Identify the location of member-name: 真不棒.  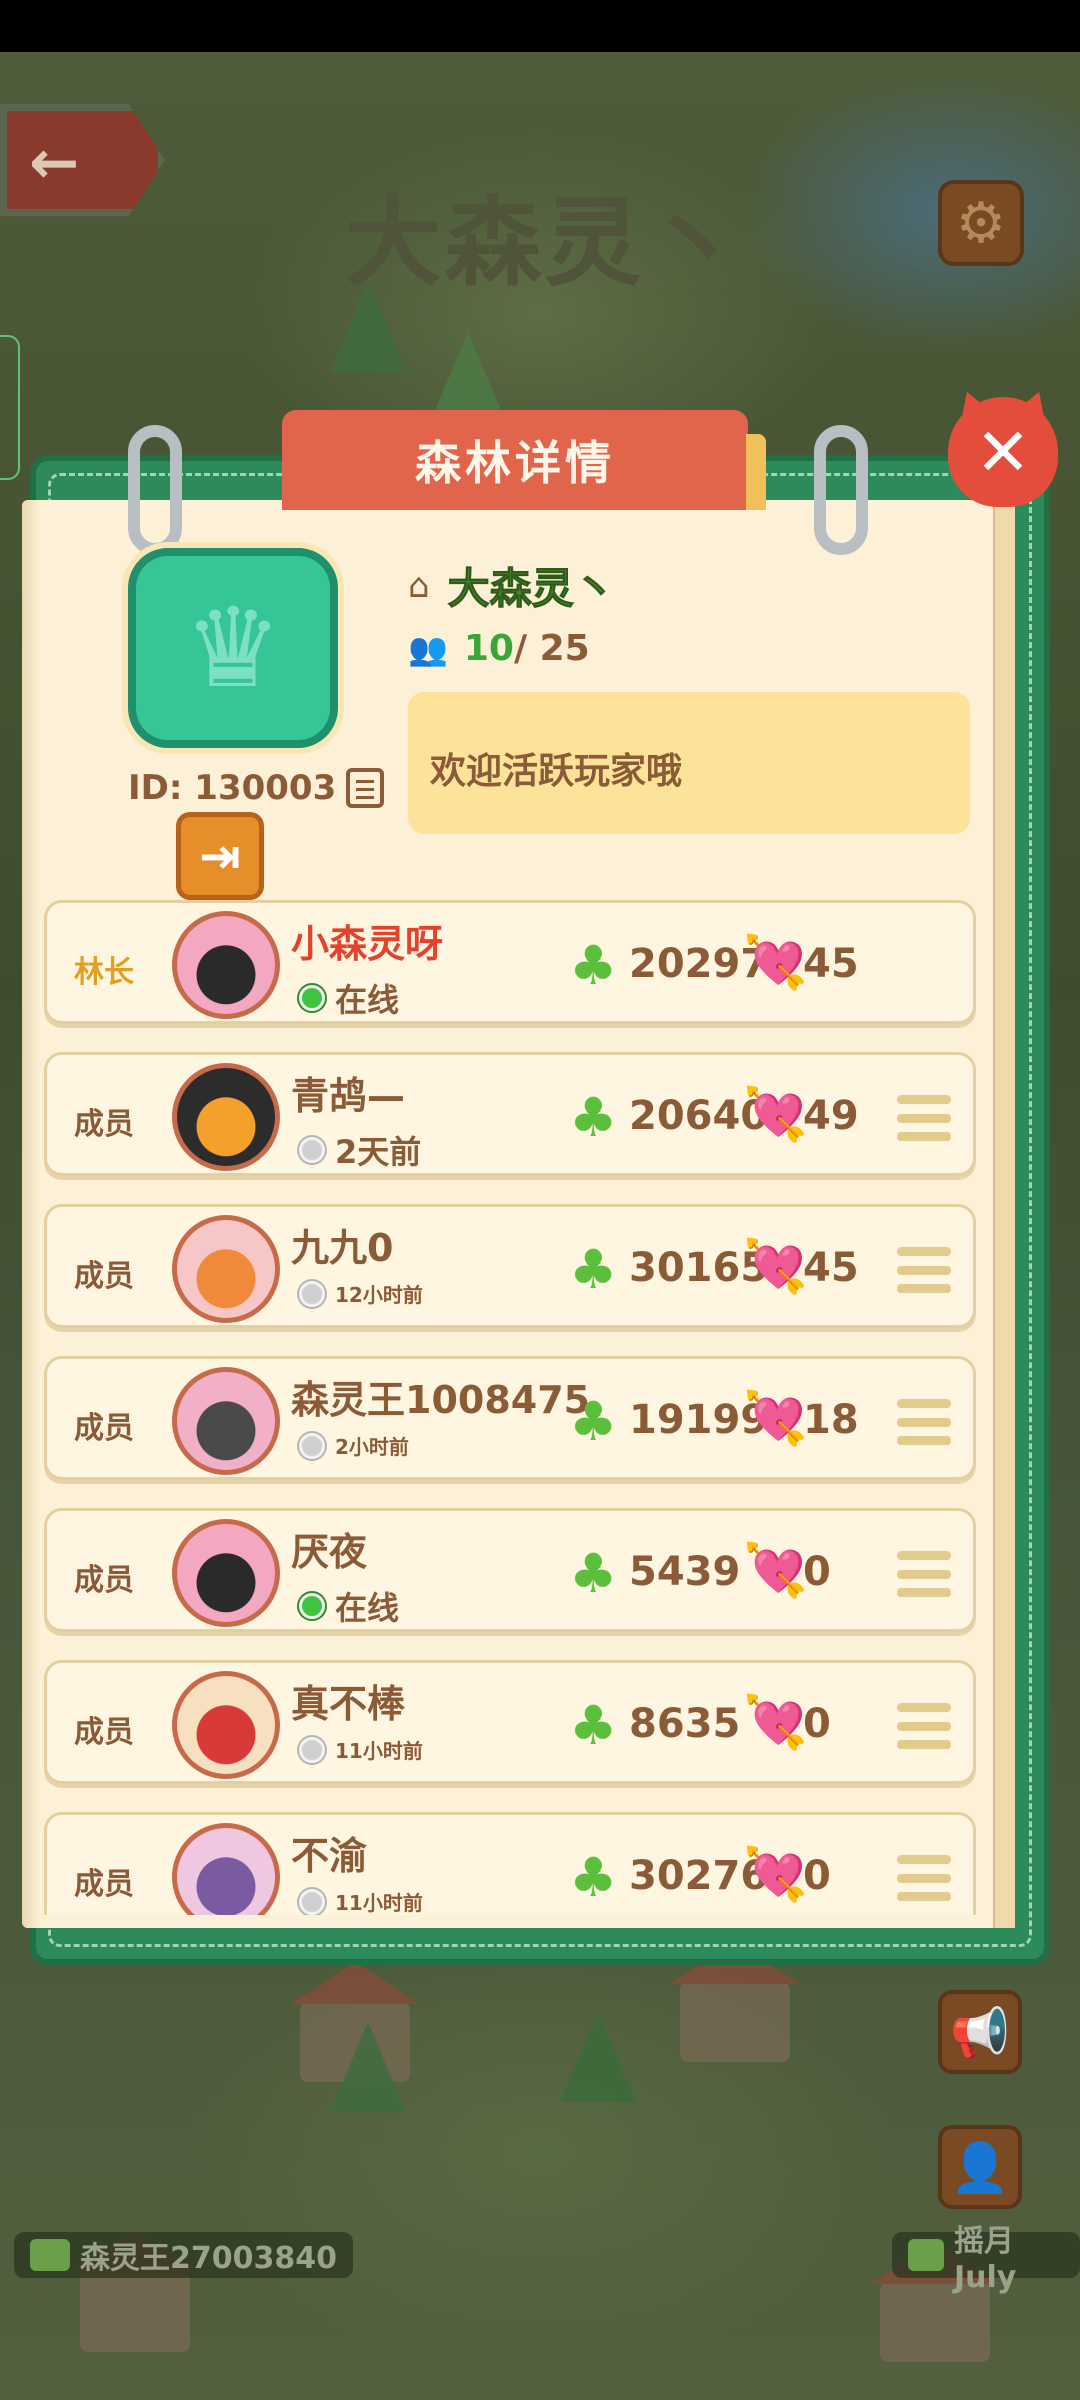
(348, 1704).